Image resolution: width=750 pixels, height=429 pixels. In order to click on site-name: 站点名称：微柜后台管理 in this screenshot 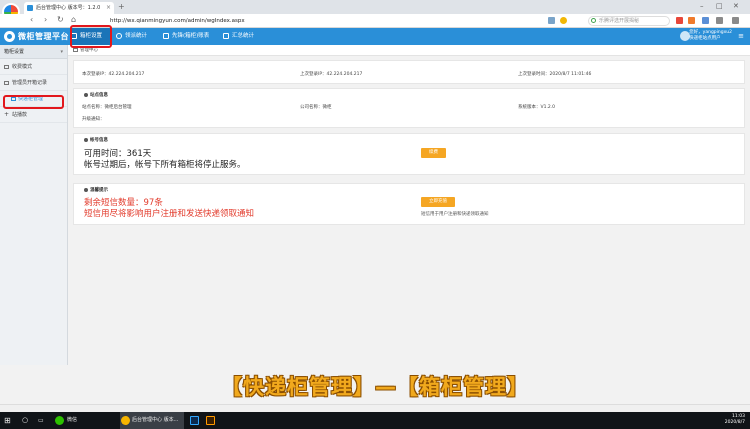, I will do `click(107, 107)`.